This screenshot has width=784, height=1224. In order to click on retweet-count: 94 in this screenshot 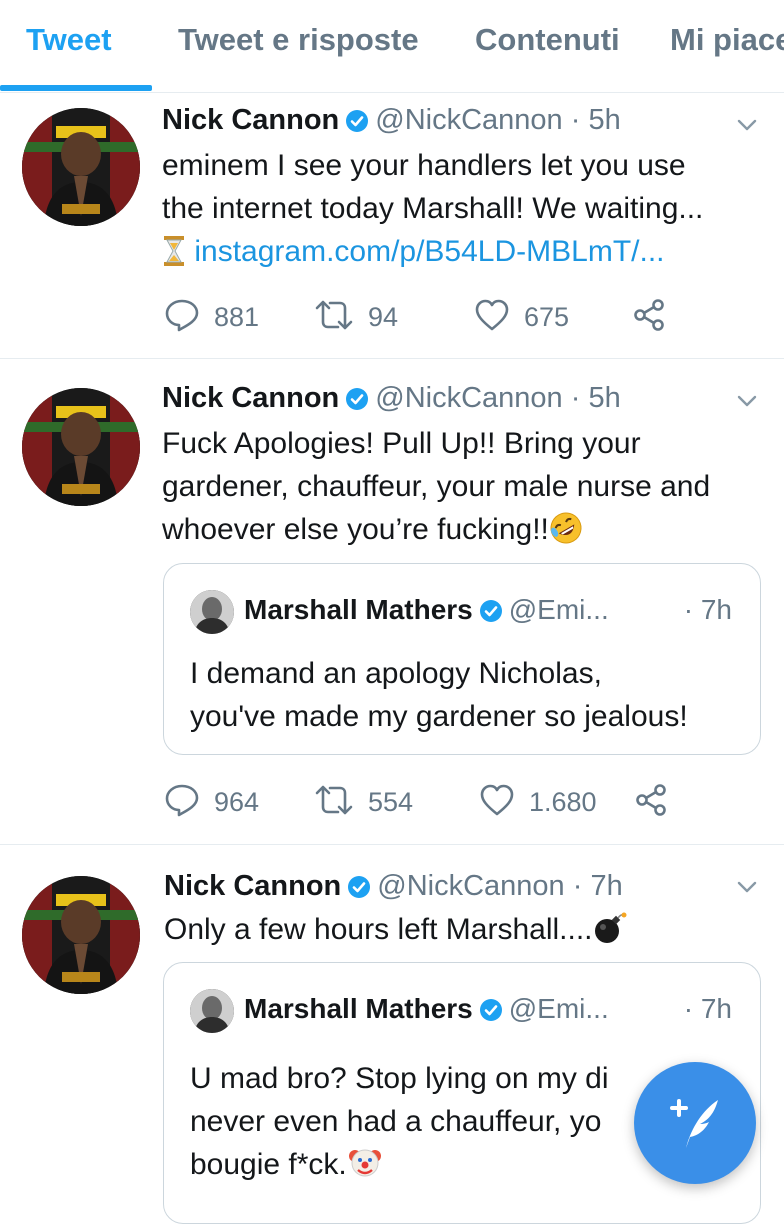, I will do `click(383, 316)`.